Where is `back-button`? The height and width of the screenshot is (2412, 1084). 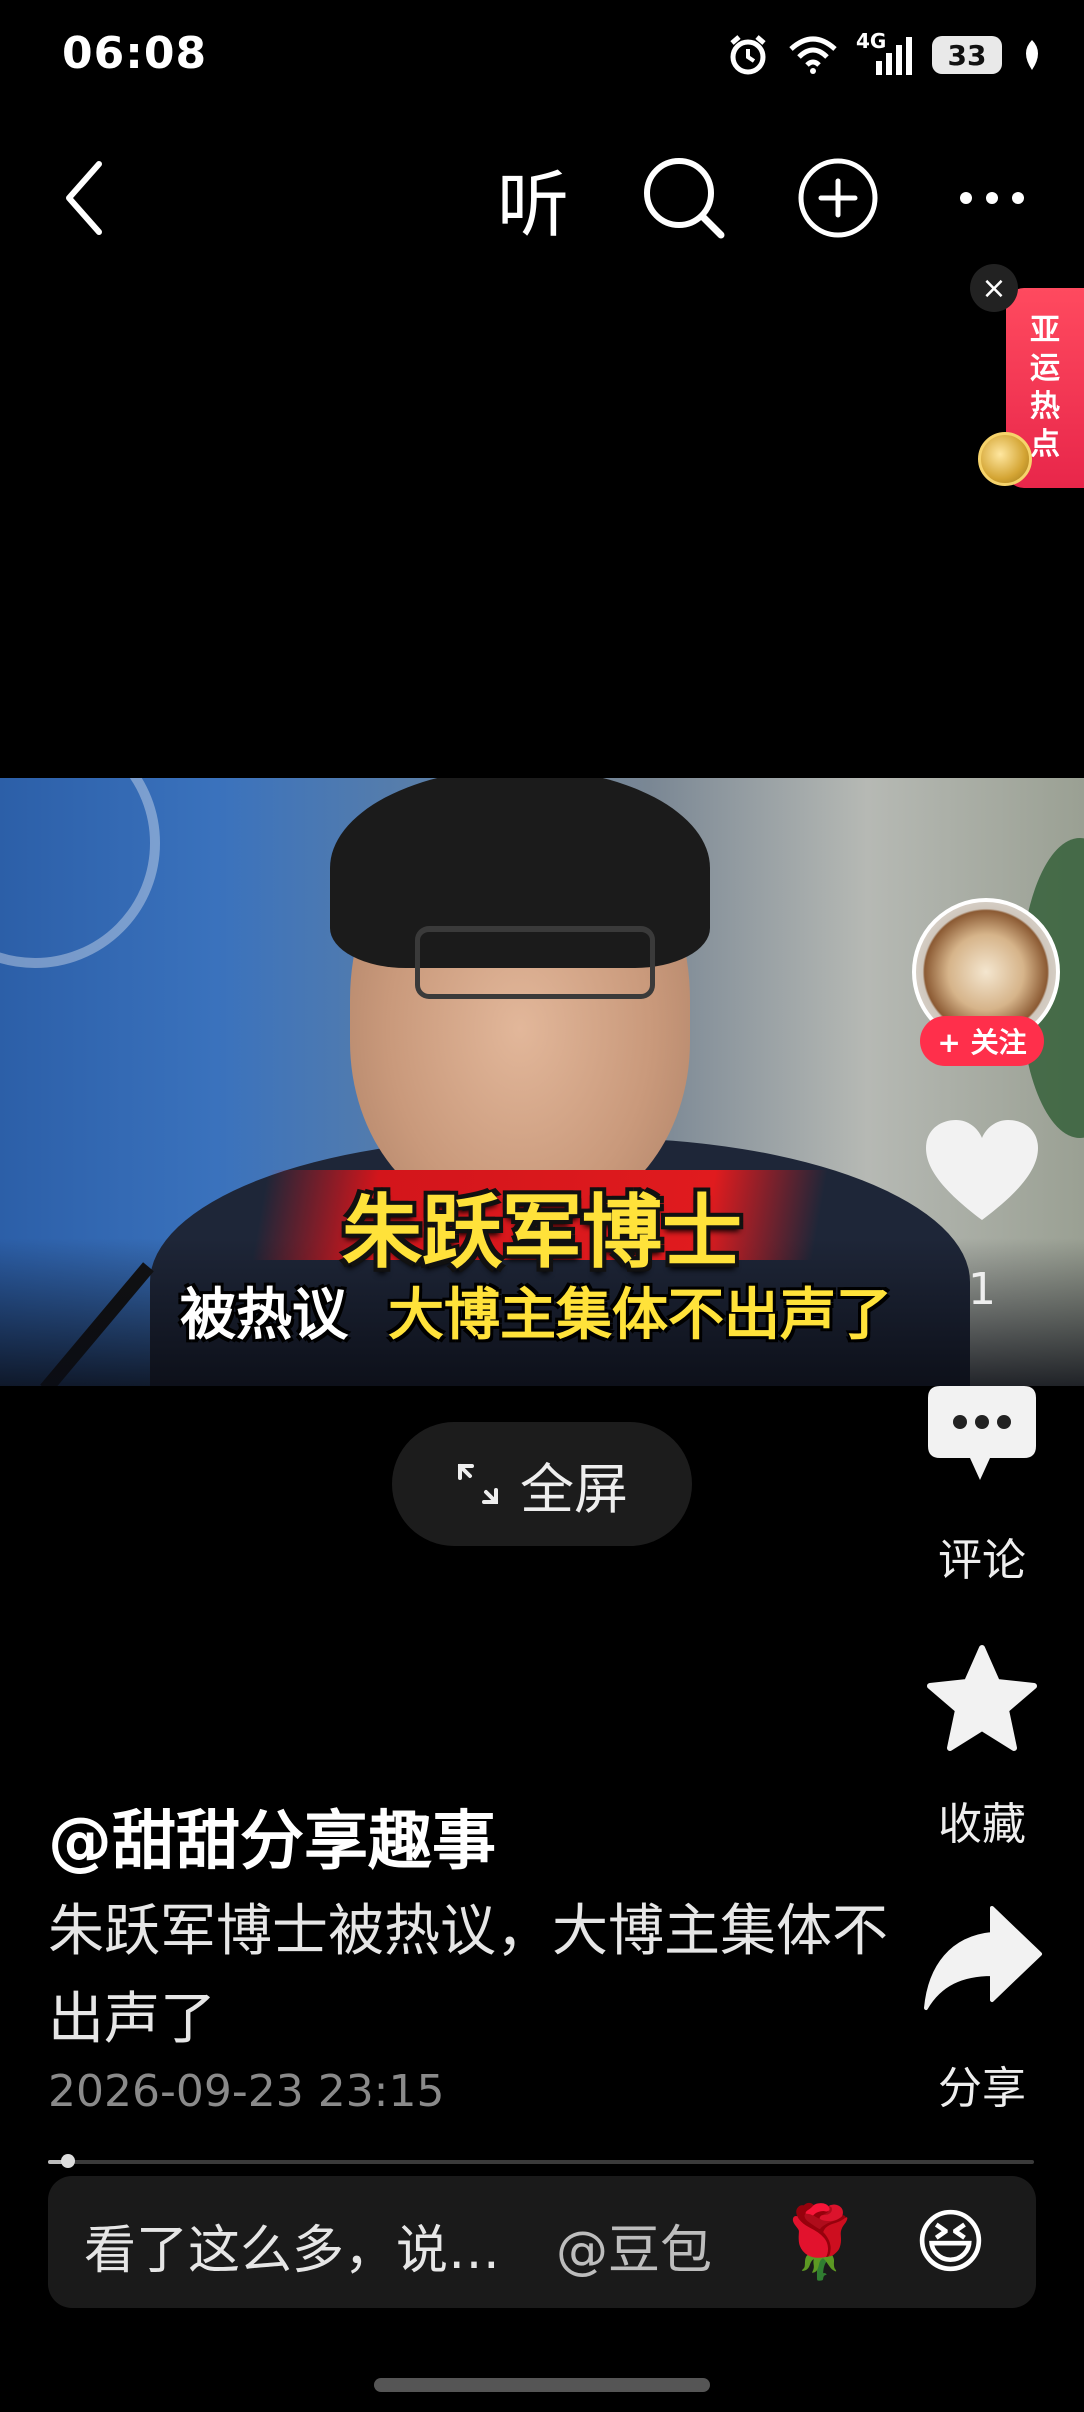 back-button is located at coordinates (84, 198).